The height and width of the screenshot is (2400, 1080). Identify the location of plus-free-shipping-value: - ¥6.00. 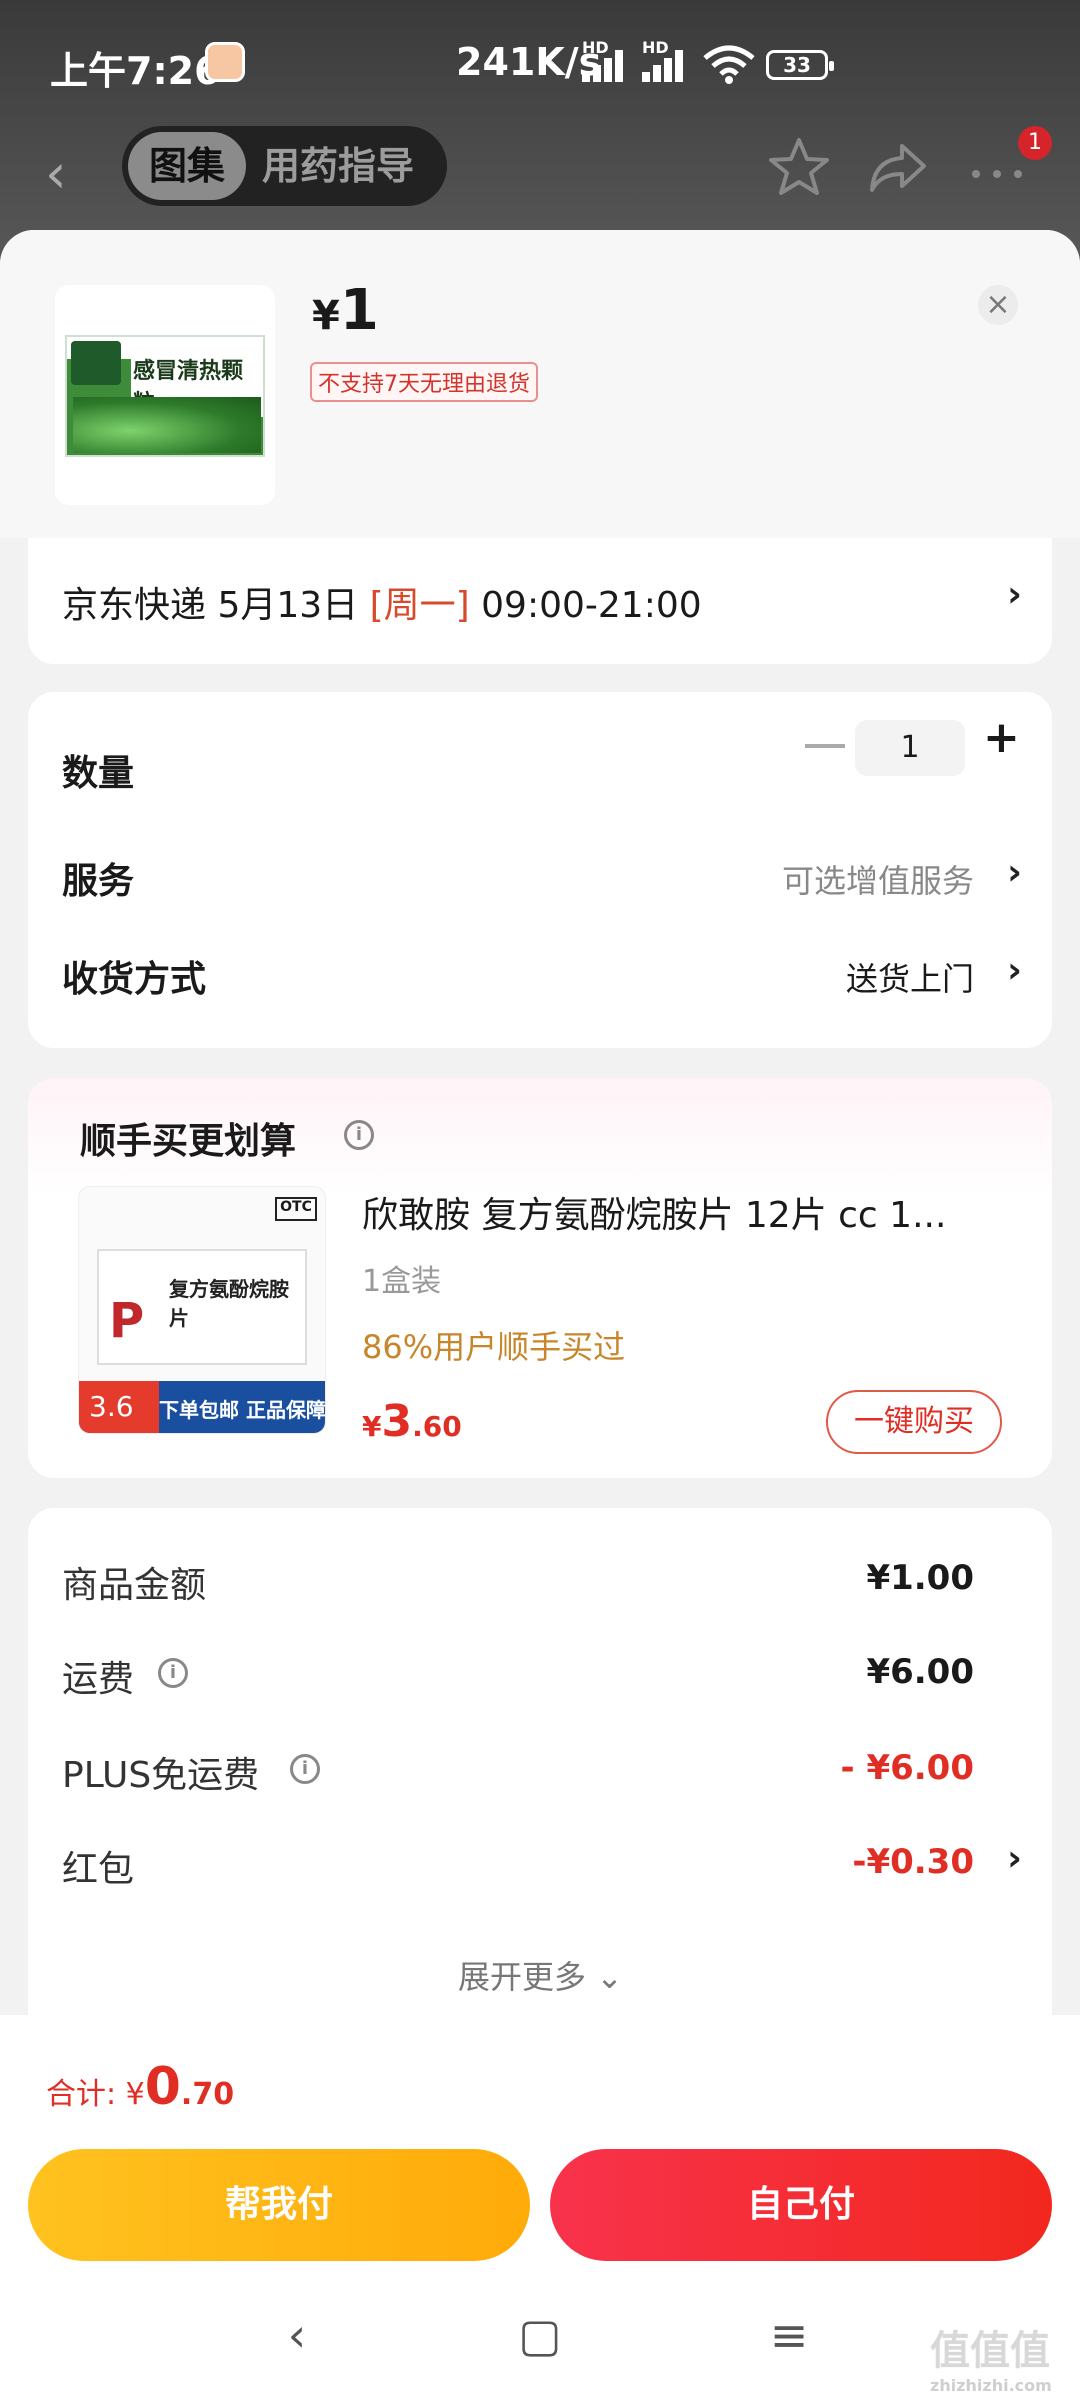
(907, 1768).